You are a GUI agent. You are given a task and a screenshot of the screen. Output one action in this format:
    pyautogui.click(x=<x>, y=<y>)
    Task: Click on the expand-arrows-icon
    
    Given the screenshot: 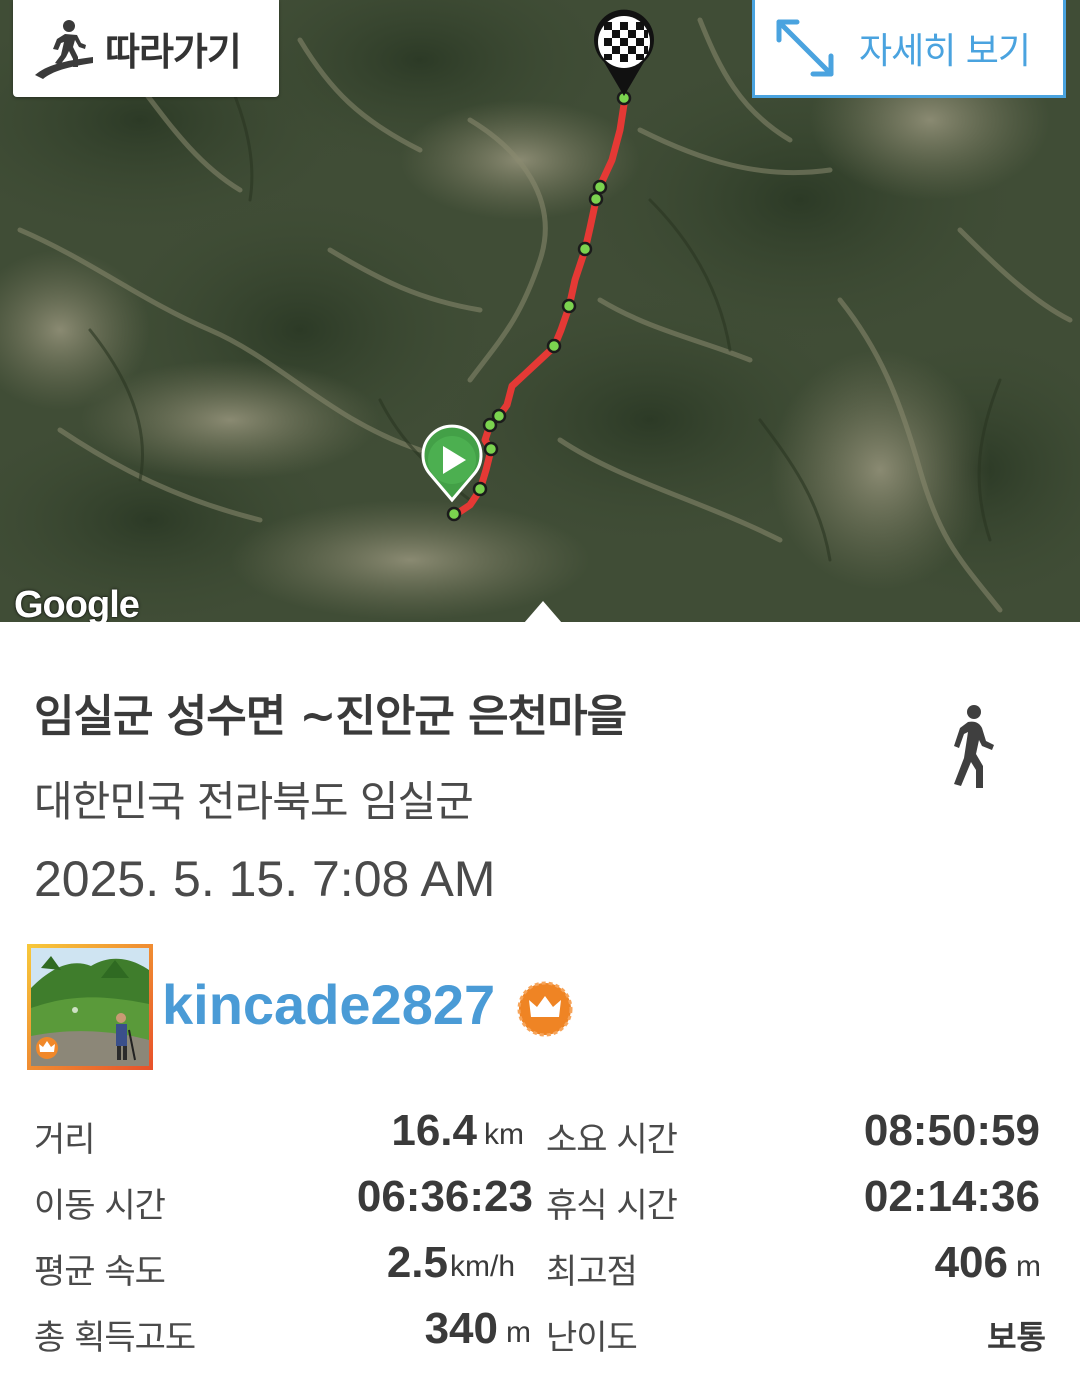 What is the action you would take?
    pyautogui.click(x=805, y=47)
    